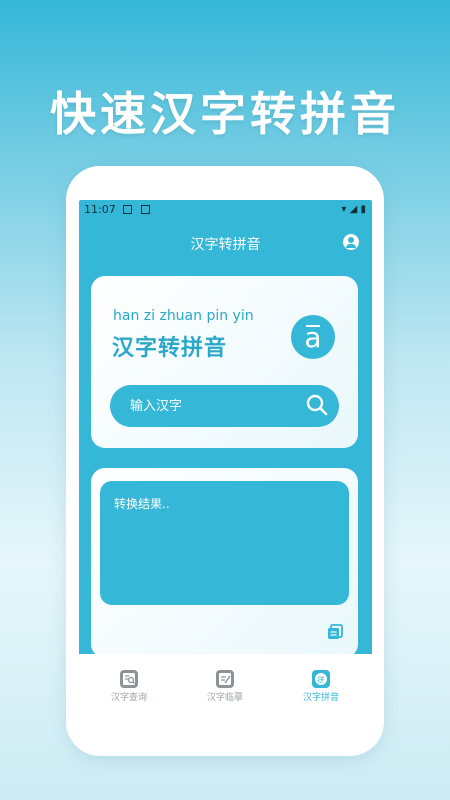 The height and width of the screenshot is (800, 450). Describe the element at coordinates (127, 209) in the screenshot. I see `gallery-notification-icon` at that location.